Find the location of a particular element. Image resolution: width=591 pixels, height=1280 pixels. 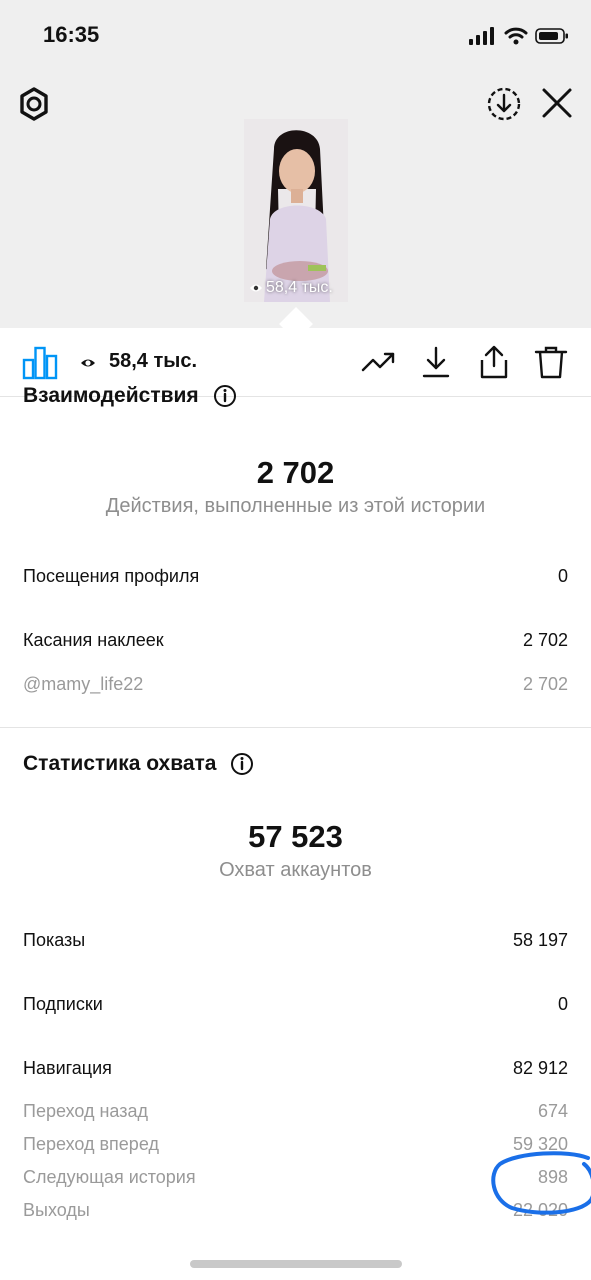

stat-row: Подписки 0 is located at coordinates (295, 1004).